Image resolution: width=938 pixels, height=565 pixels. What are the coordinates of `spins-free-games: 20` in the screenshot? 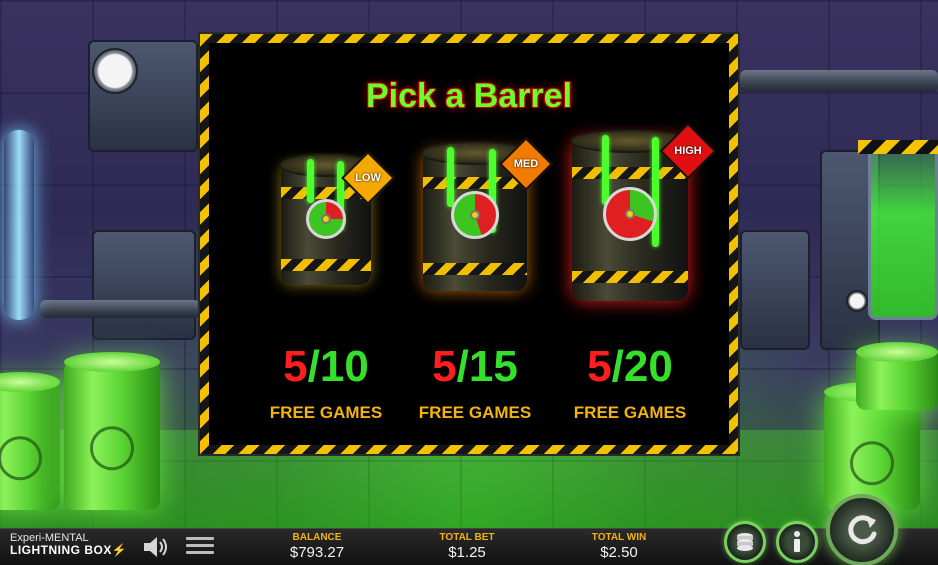 It's located at (648, 366).